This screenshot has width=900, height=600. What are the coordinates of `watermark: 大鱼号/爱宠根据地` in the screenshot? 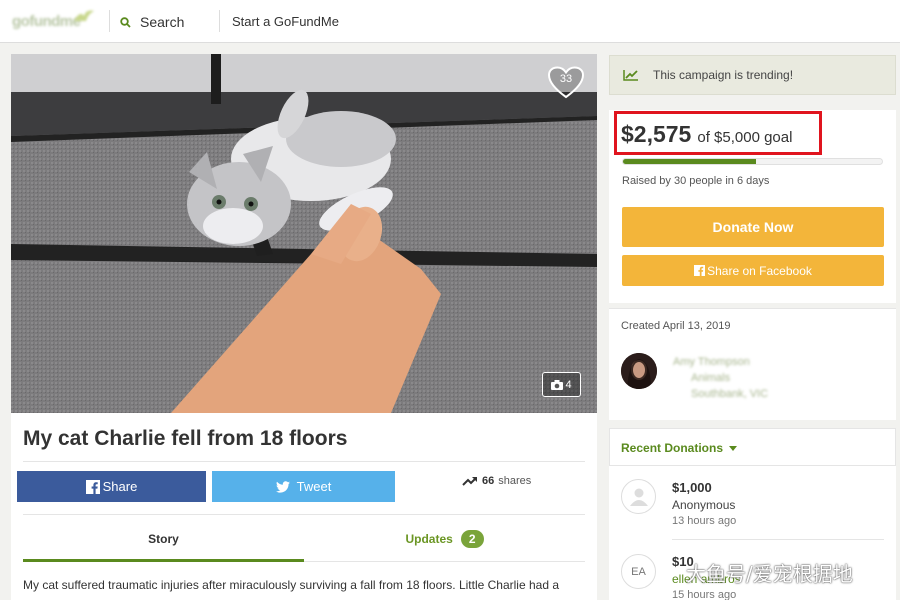 It's located at (769, 574).